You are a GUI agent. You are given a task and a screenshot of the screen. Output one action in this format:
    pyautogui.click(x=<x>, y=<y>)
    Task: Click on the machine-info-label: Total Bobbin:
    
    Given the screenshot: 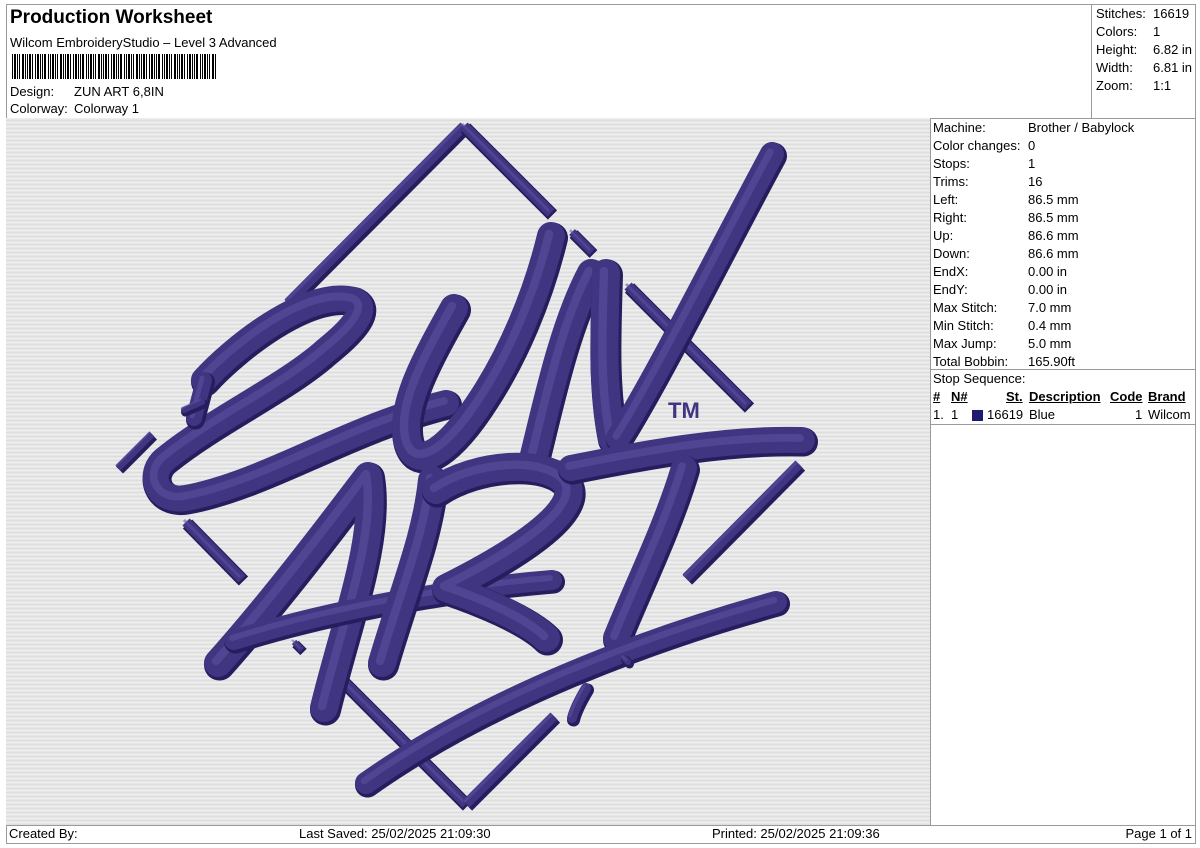 What is the action you would take?
    pyautogui.click(x=971, y=361)
    